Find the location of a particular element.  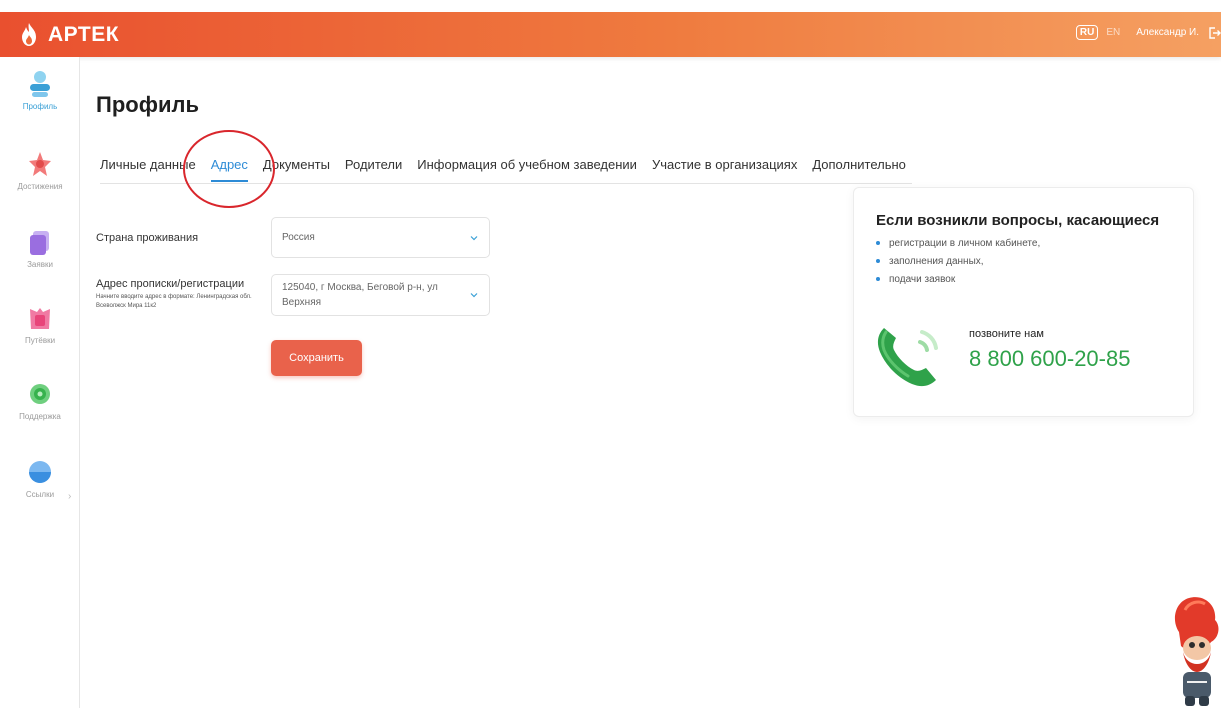

sidebar-item-profile: Профиль is located at coordinates (40, 90).